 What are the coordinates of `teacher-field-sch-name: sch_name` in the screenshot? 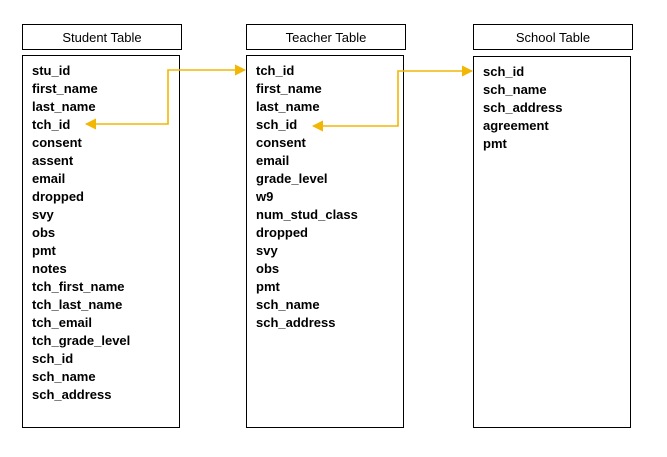 It's located at (288, 304).